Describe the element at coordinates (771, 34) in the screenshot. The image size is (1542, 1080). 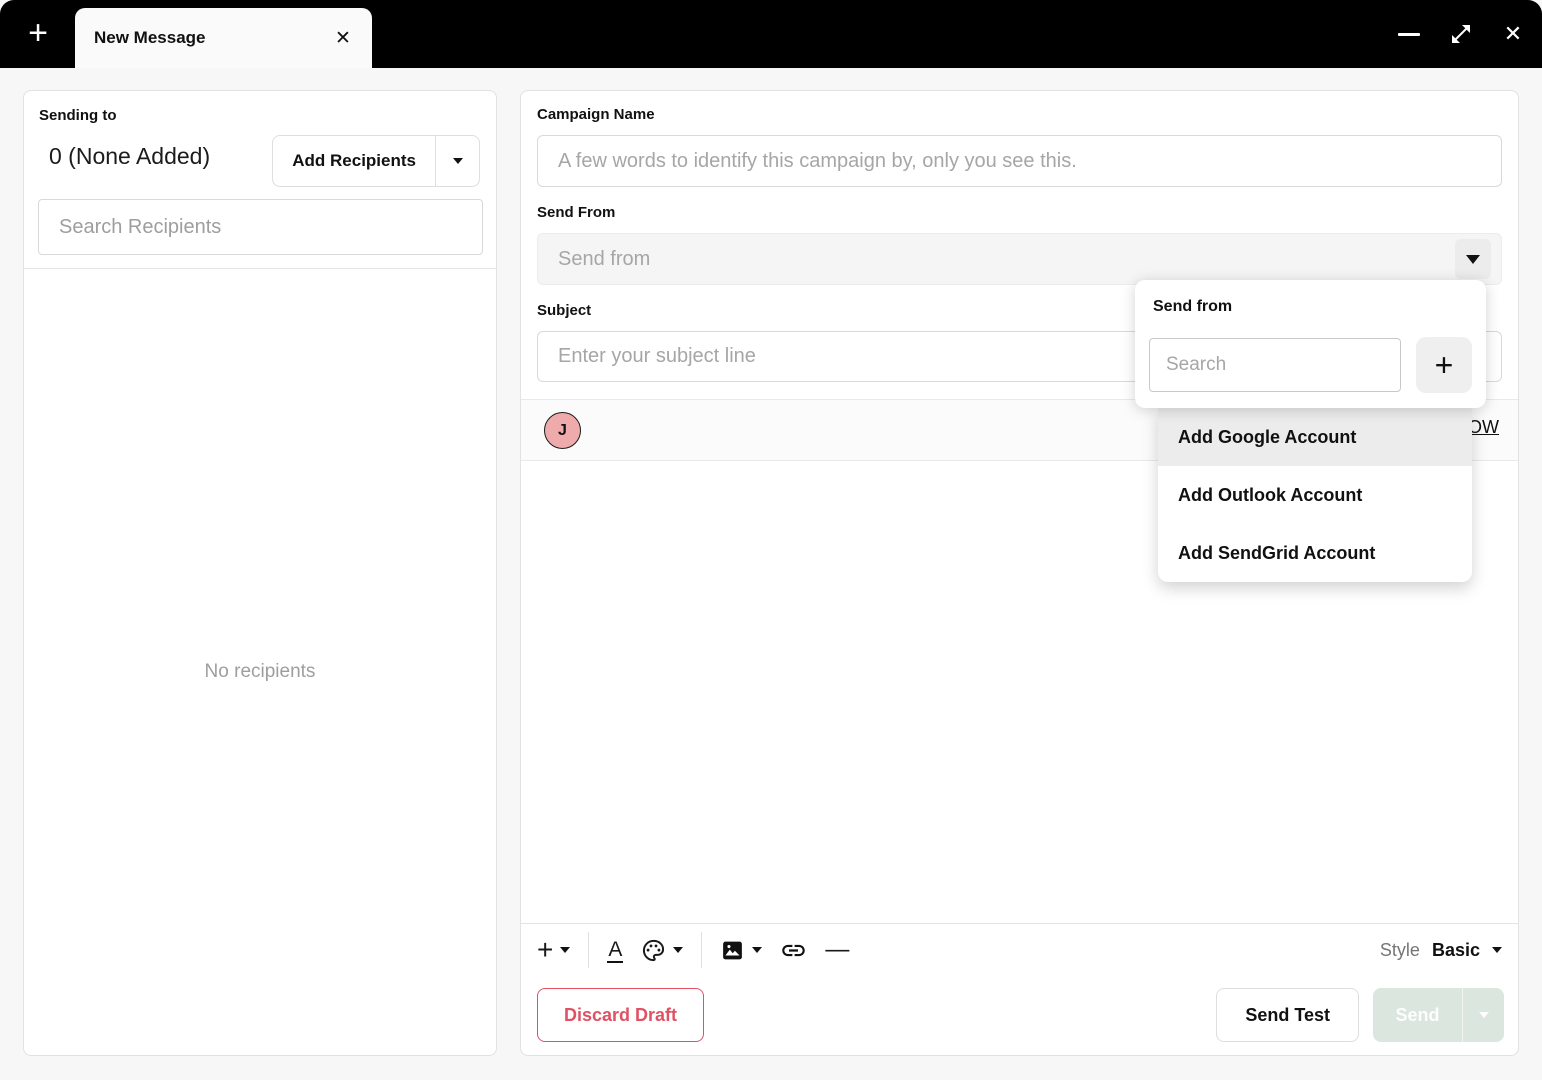
I see `titlebar: + New Message ✕ ✕` at that location.